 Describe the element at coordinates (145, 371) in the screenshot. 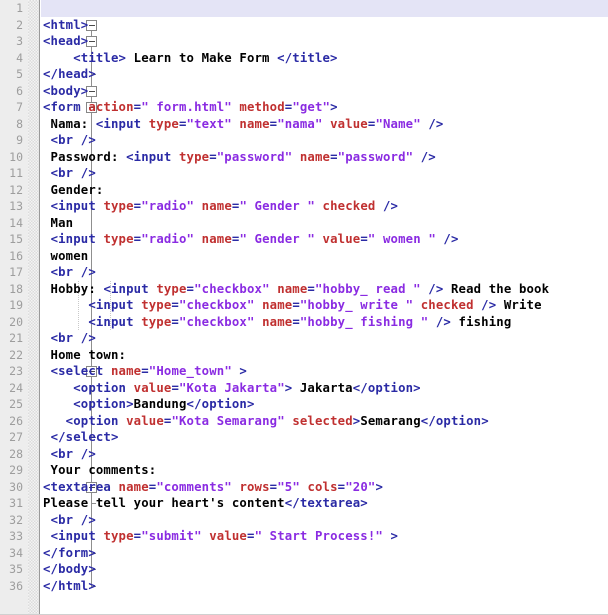

I see `code-line-text: <select name="Home_town" >` at that location.